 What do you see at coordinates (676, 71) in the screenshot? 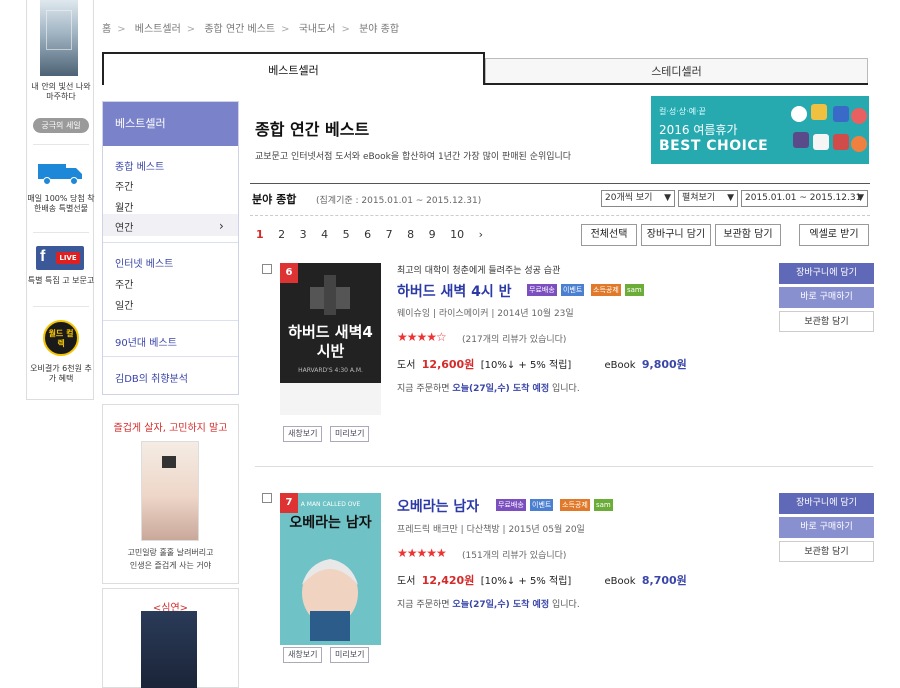
I see `tab-steadyseller: 스테디셀러` at bounding box center [676, 71].